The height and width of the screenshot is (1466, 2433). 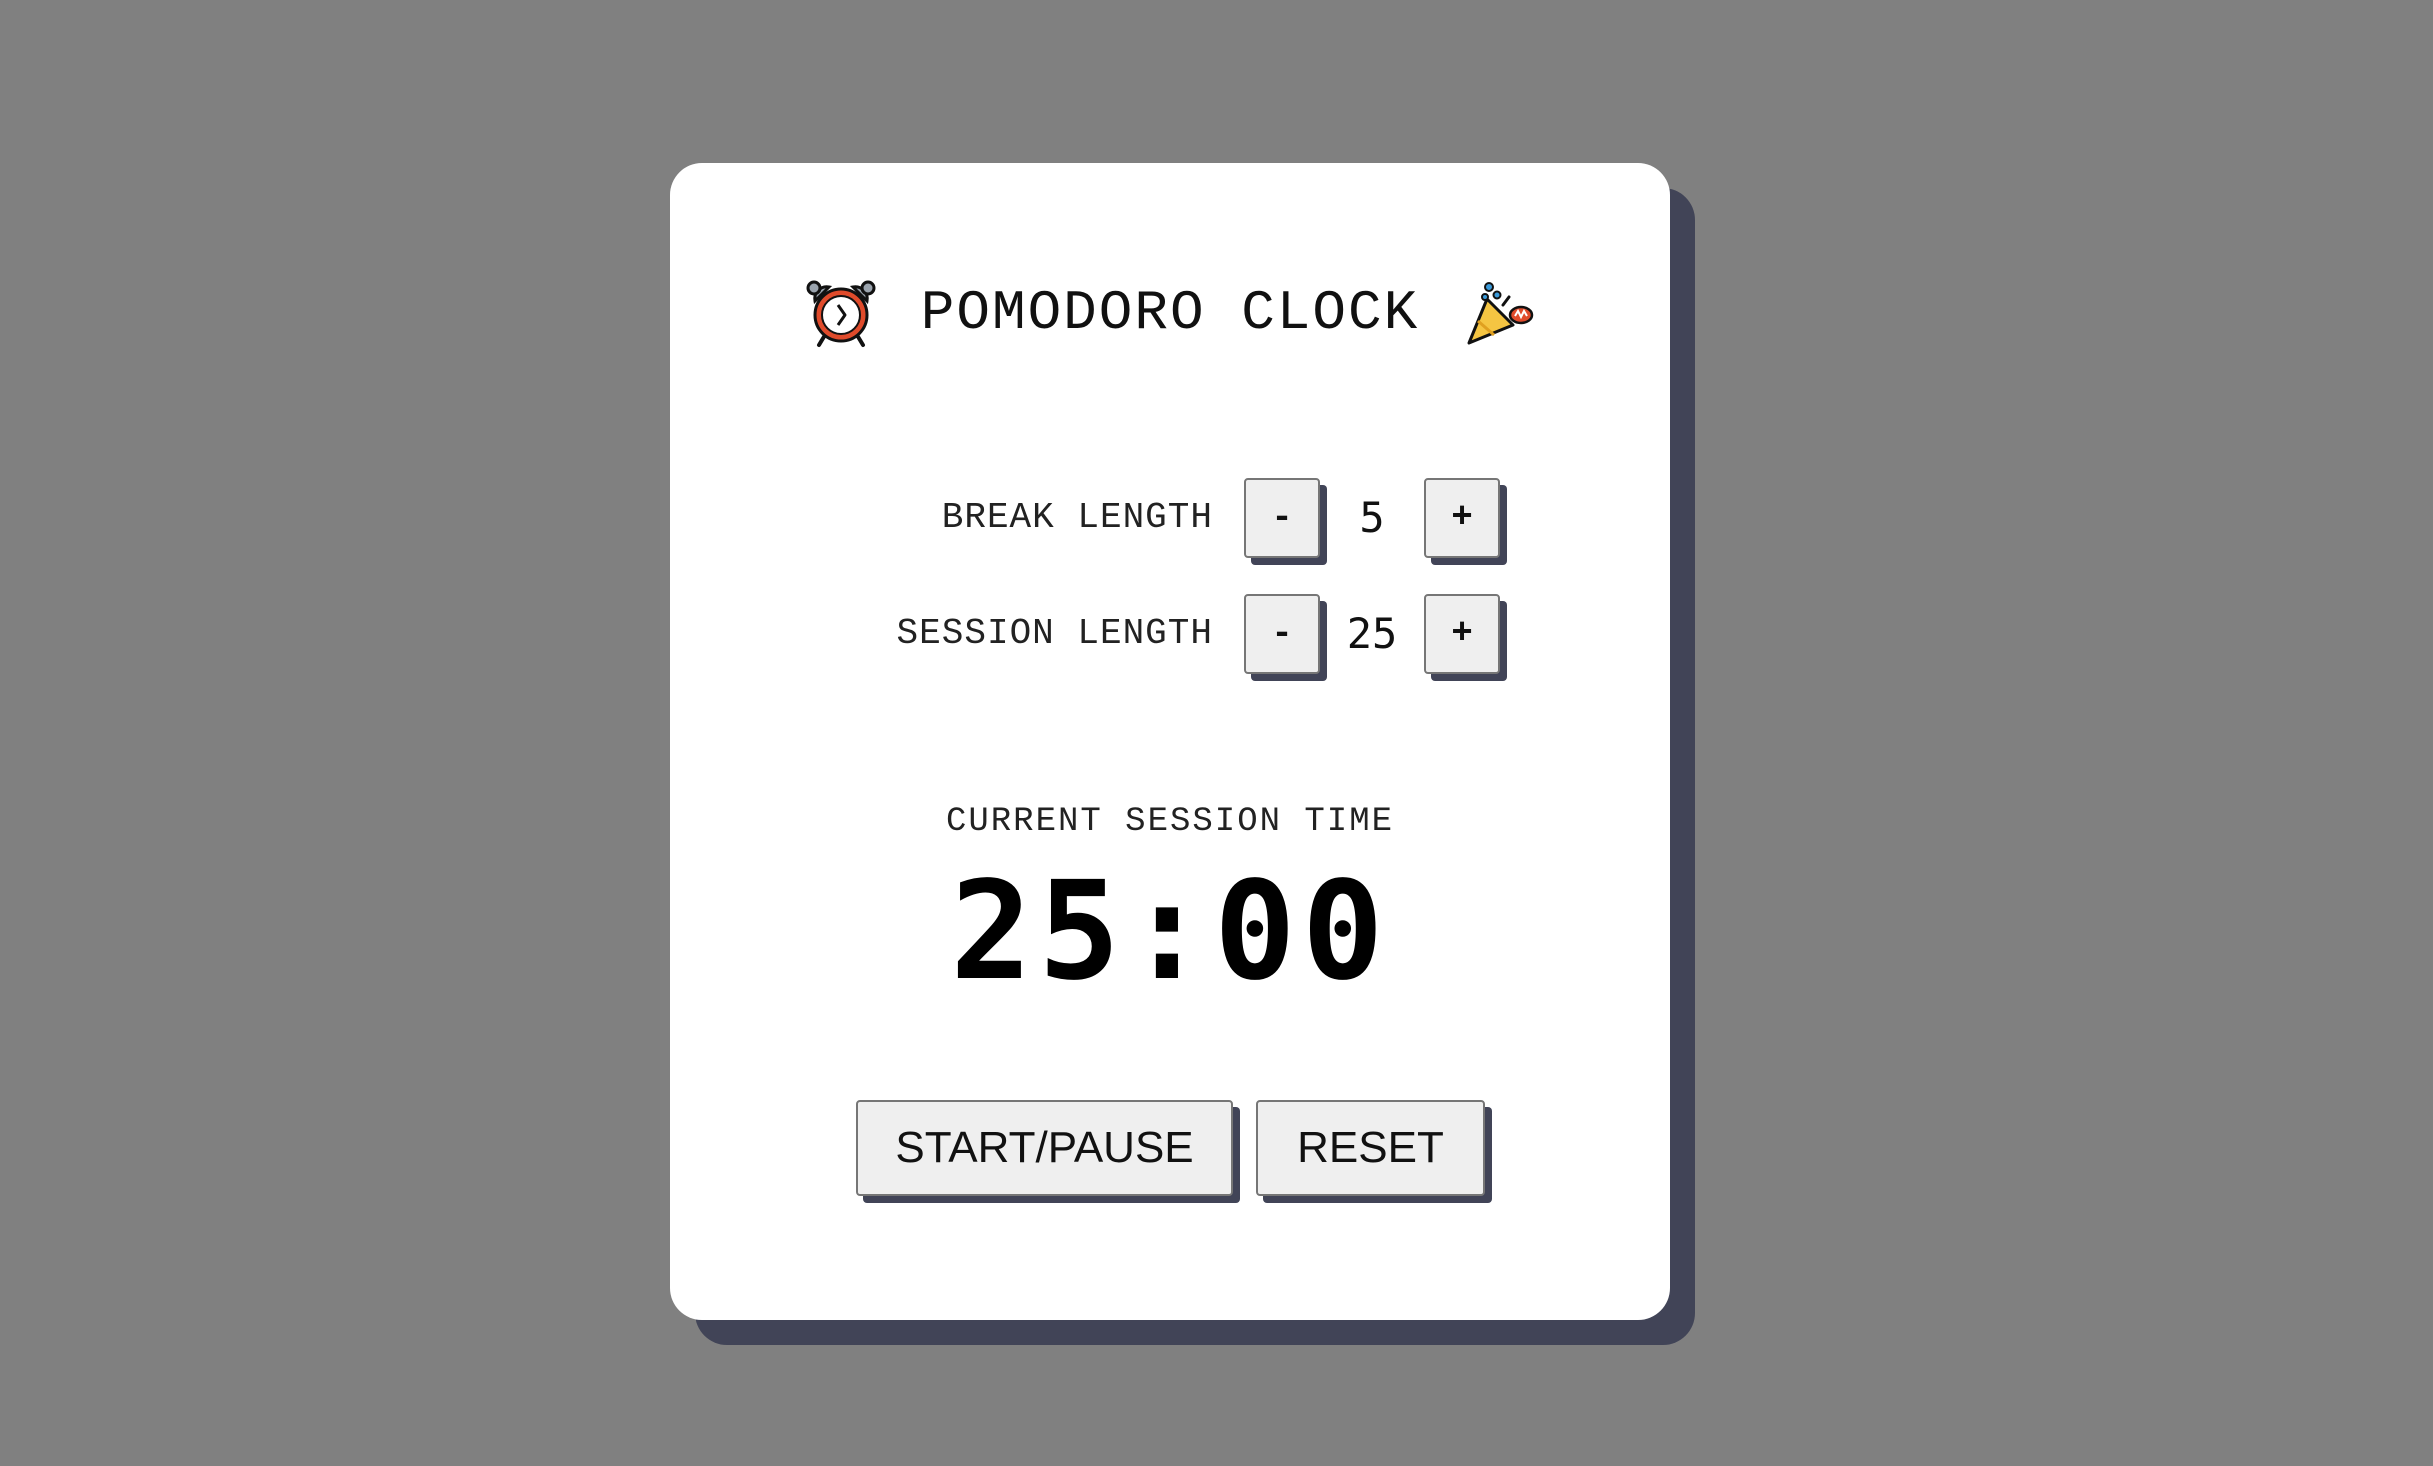 What do you see at coordinates (1044, 1148) in the screenshot?
I see `start-pause-button: START/PAUSE` at bounding box center [1044, 1148].